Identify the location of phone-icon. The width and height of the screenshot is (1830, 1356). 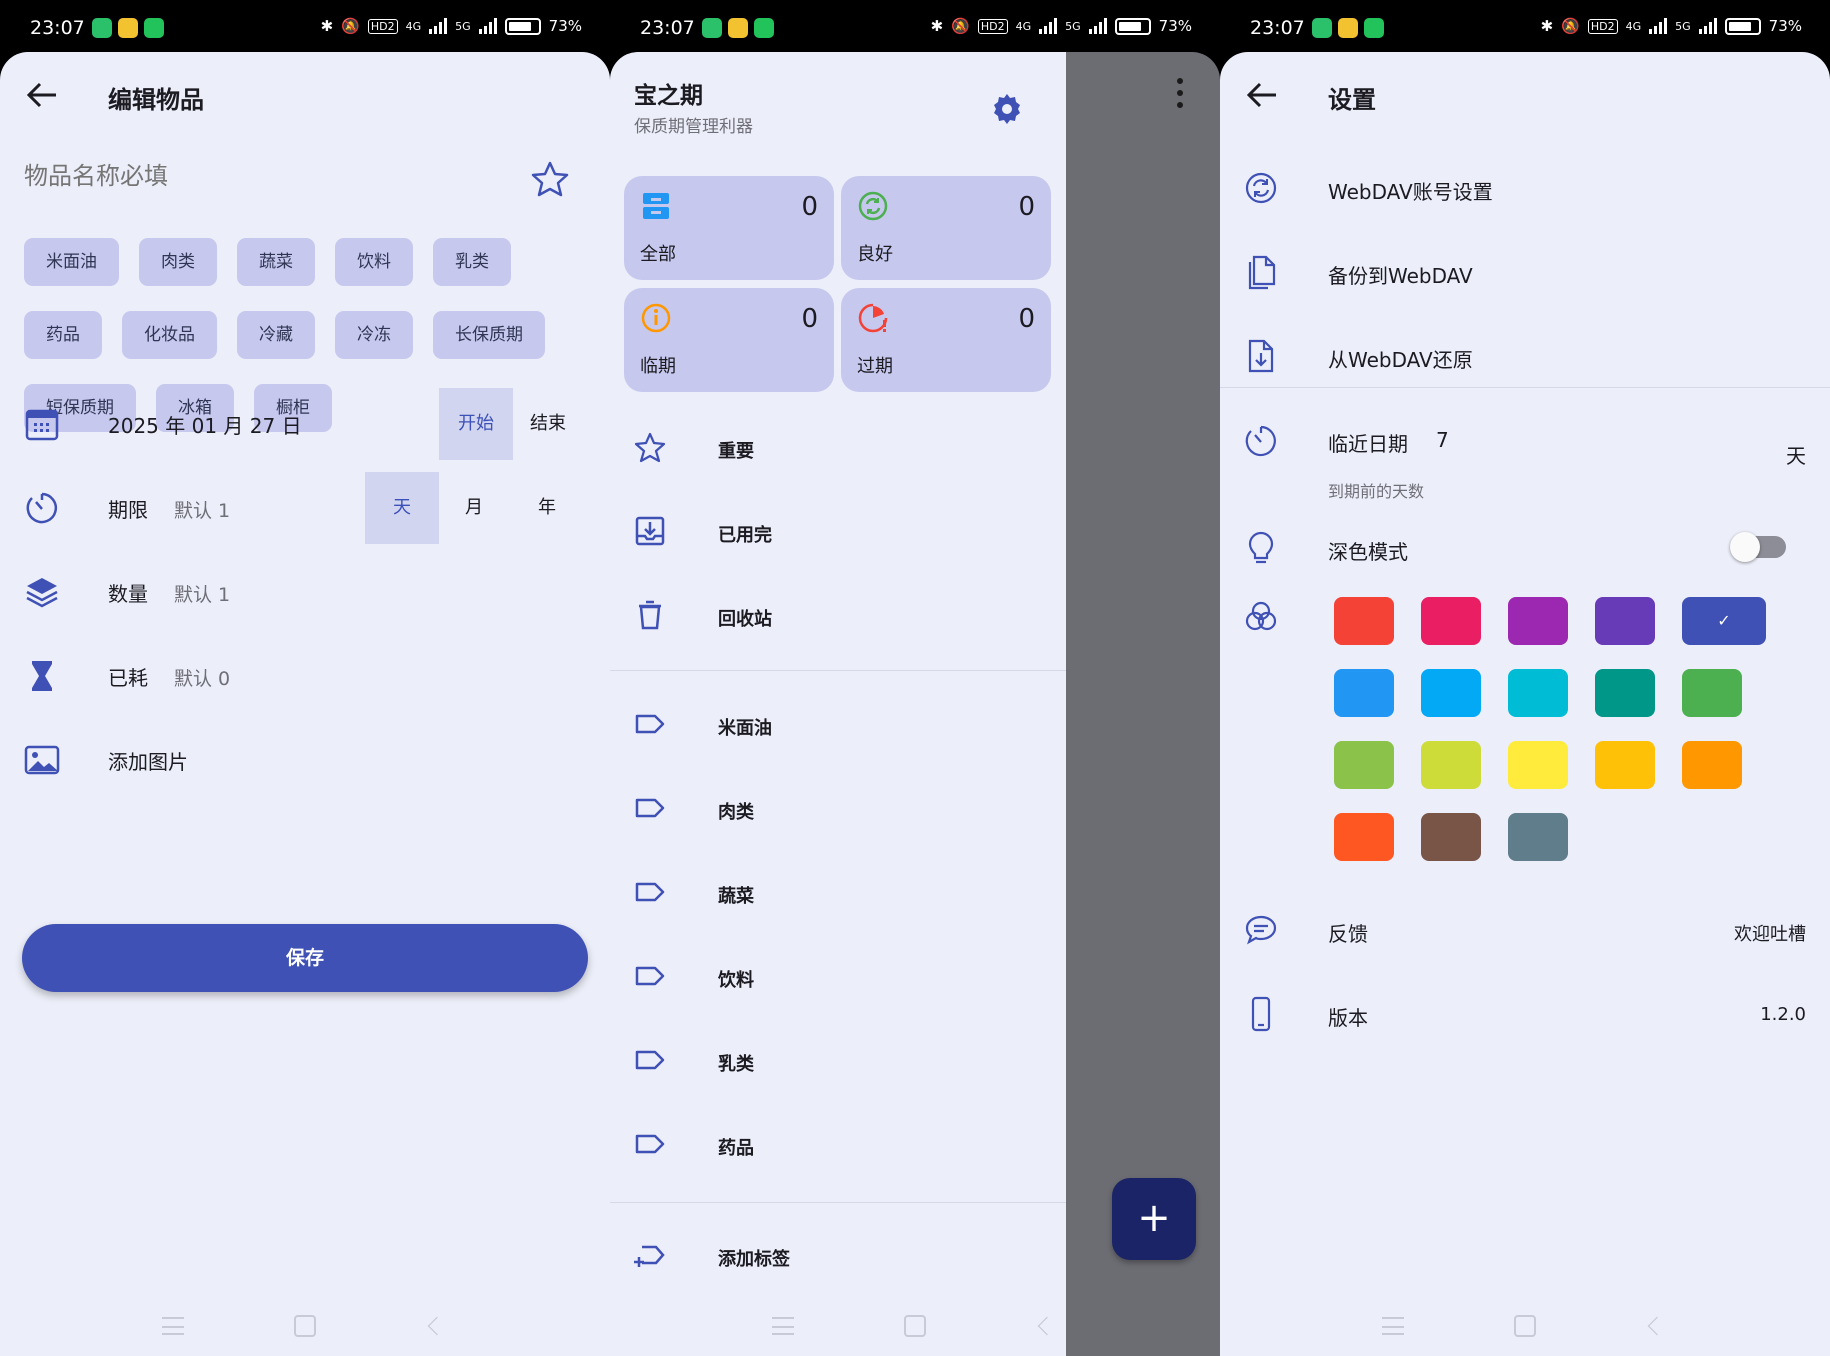
(1261, 1014).